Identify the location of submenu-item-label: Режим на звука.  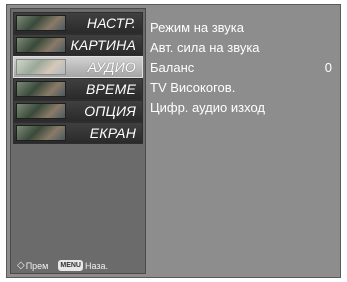
(197, 27).